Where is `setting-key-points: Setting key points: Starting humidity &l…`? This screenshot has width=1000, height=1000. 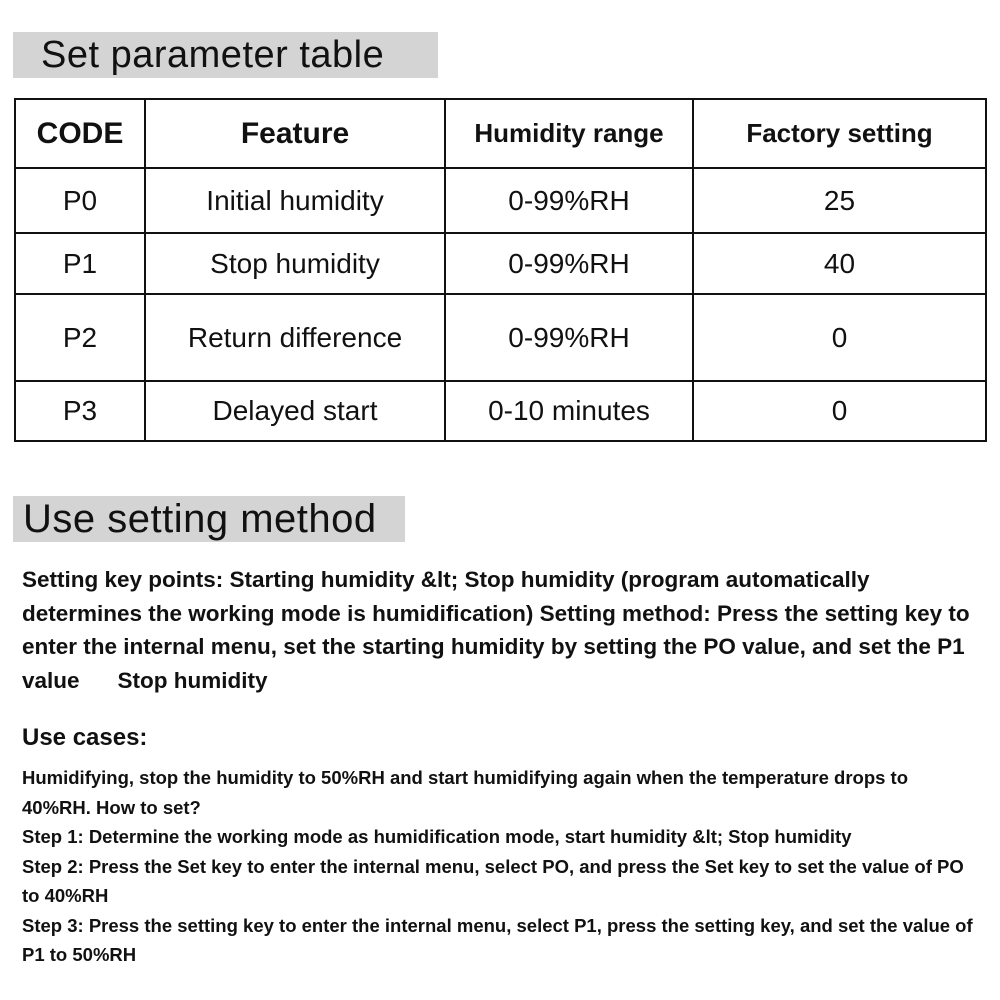
setting-key-points: Setting key points: Starting humidity &l… is located at coordinates (502, 630).